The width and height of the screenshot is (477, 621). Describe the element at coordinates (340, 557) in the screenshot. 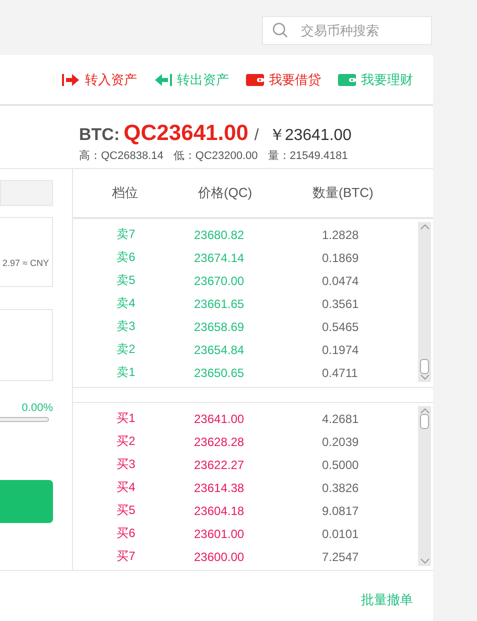

I see `amount-cell: 7.2547` at that location.